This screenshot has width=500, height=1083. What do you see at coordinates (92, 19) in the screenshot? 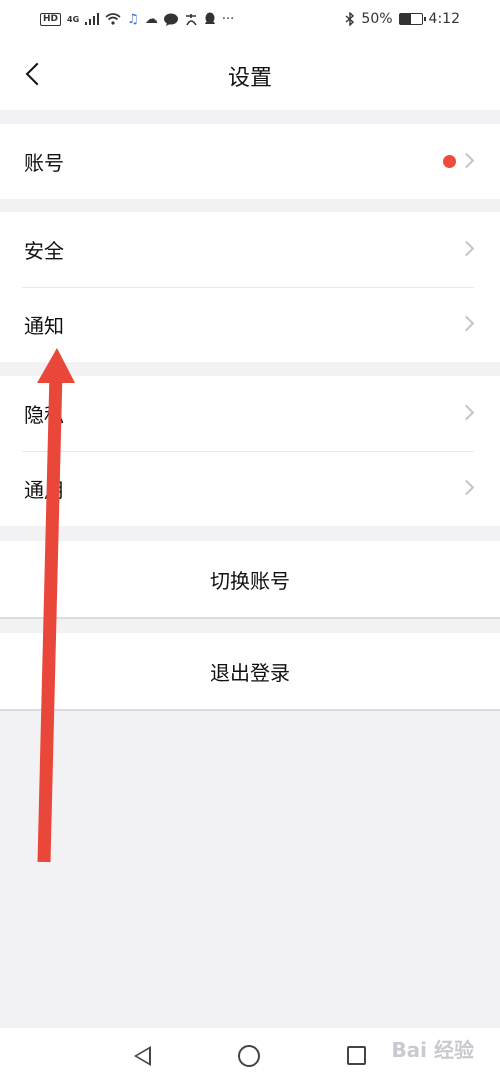
I see `signal-icon` at bounding box center [92, 19].